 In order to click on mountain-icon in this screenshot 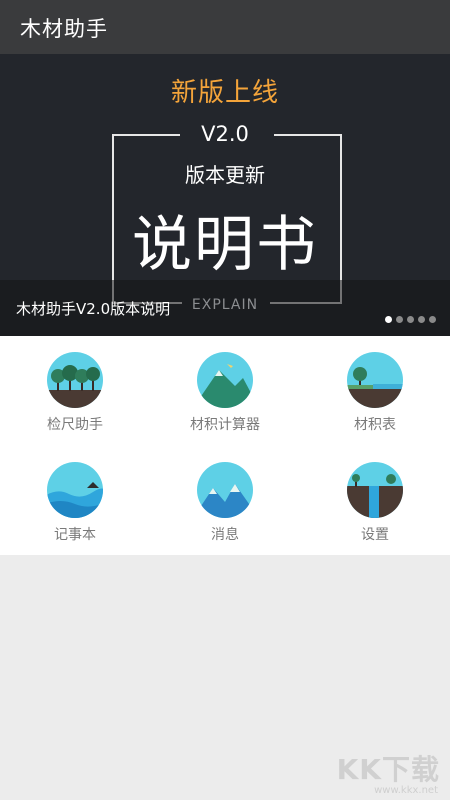, I will do `click(225, 380)`.